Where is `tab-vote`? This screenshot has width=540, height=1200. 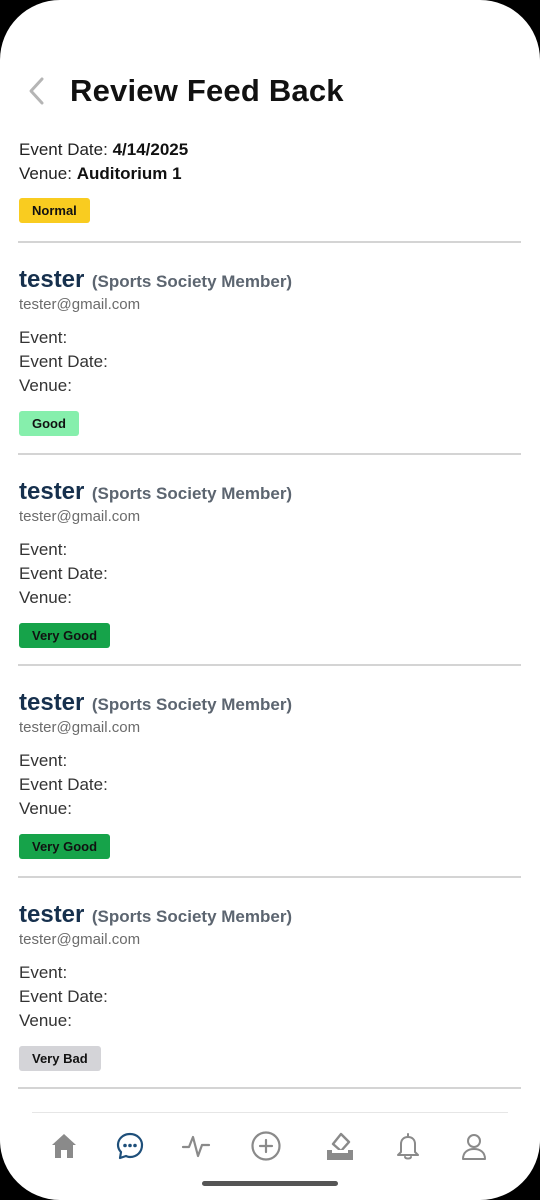 tab-vote is located at coordinates (340, 1146).